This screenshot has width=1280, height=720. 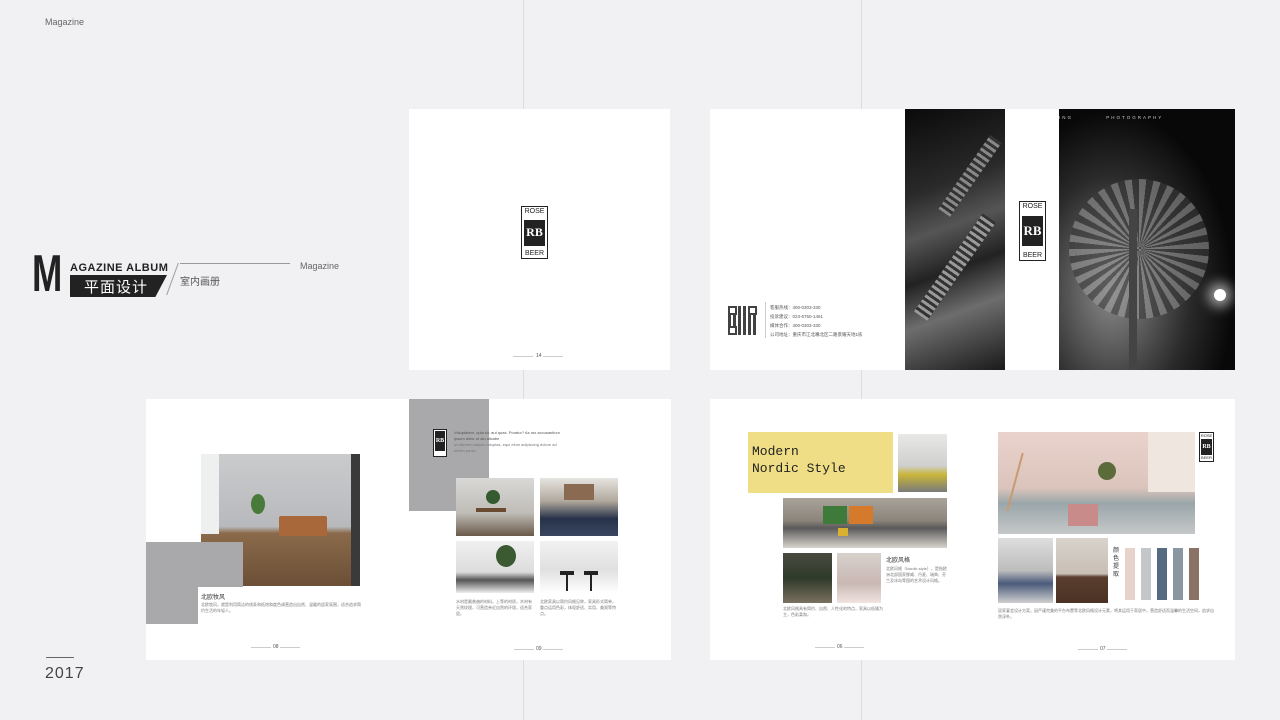 I want to click on dome-photo: ING PHOTOGRAPHY, so click(x=1147, y=239).